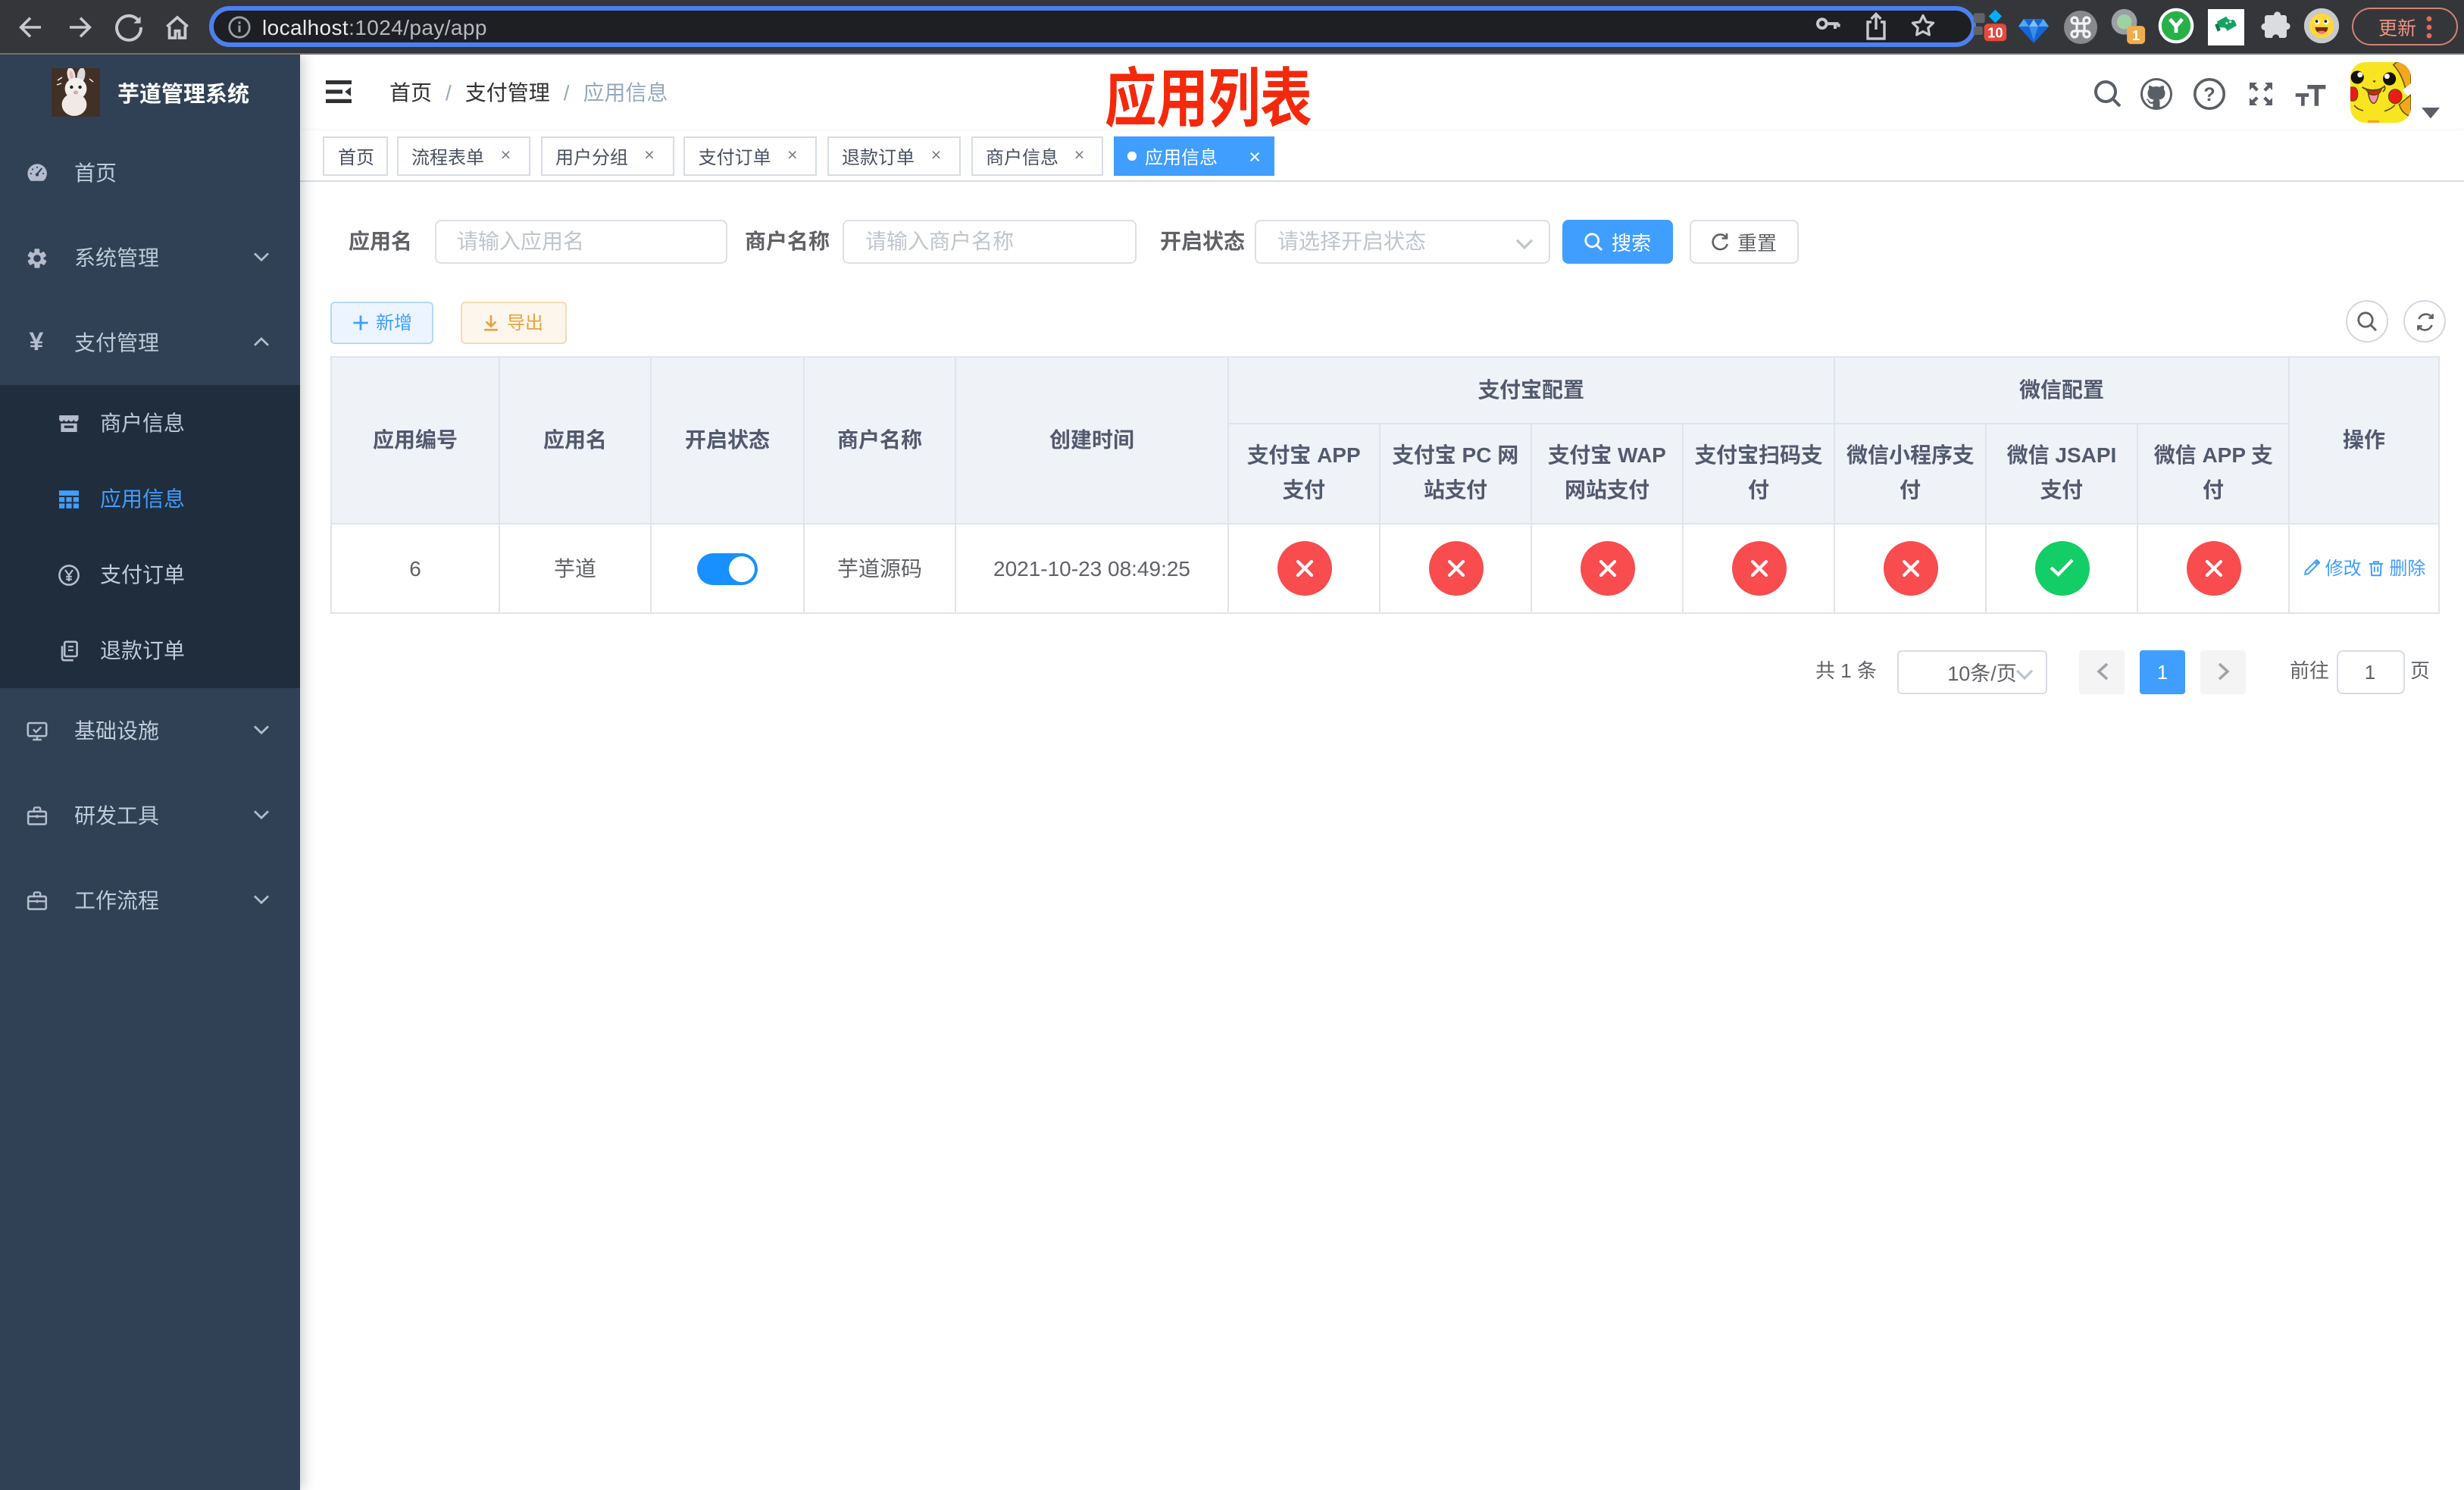 Image resolution: width=2464 pixels, height=1490 pixels. I want to click on svg-text: 1, so click(2136, 35).